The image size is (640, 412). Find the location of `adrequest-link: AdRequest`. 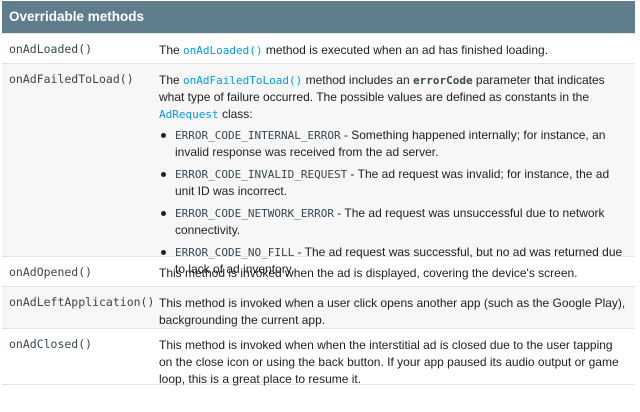

adrequest-link: AdRequest is located at coordinates (189, 114).